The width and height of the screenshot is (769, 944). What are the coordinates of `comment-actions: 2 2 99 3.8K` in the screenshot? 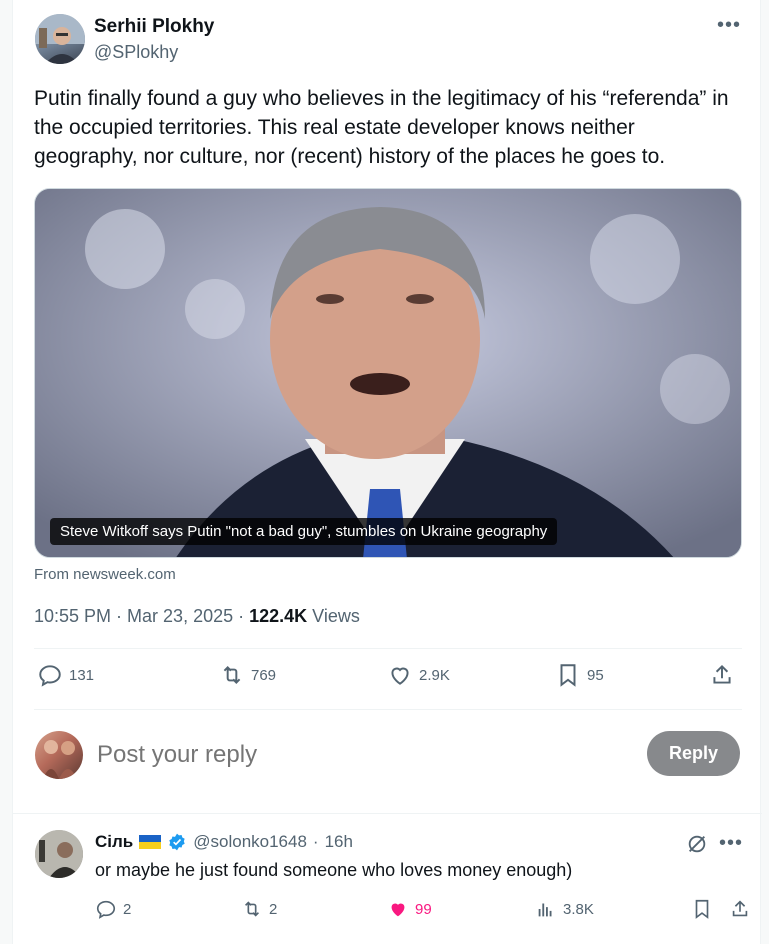 It's located at (421, 911).